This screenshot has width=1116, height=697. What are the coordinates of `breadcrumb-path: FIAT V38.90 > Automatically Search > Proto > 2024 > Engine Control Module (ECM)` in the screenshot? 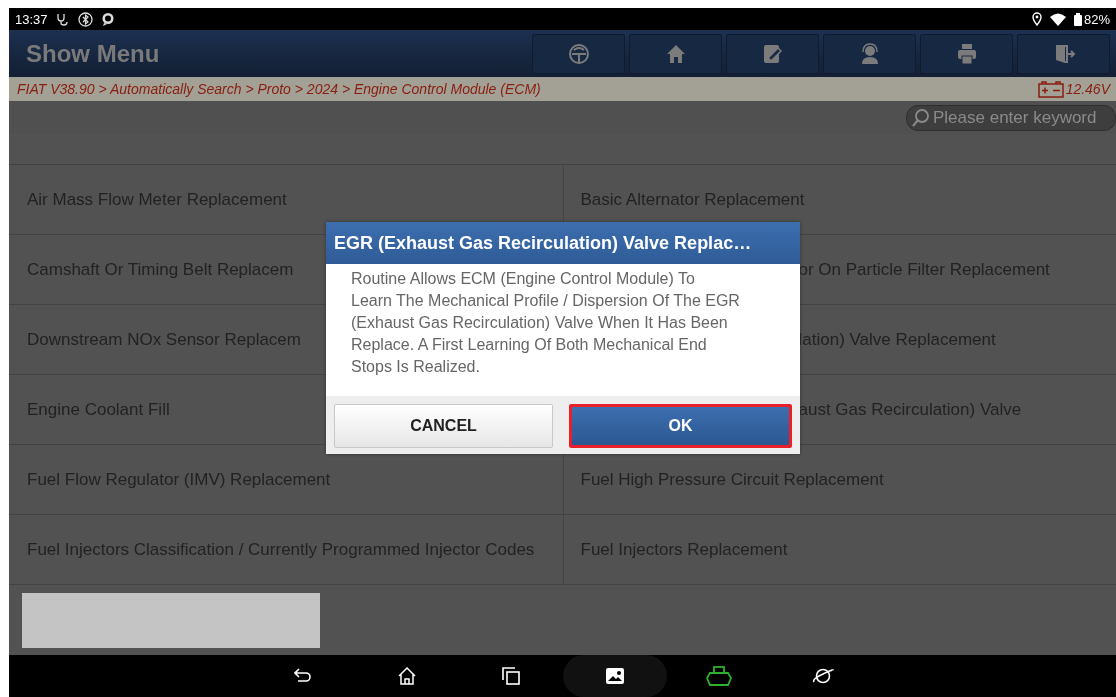 It's located at (279, 89).